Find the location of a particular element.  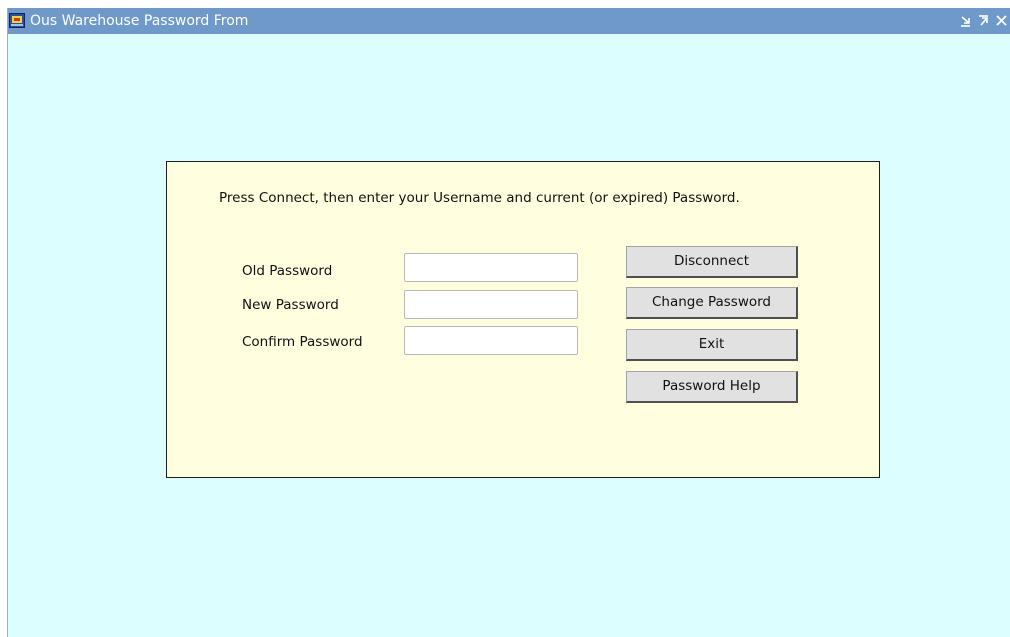

window-title: Ous Warehouse Password From is located at coordinates (139, 21).